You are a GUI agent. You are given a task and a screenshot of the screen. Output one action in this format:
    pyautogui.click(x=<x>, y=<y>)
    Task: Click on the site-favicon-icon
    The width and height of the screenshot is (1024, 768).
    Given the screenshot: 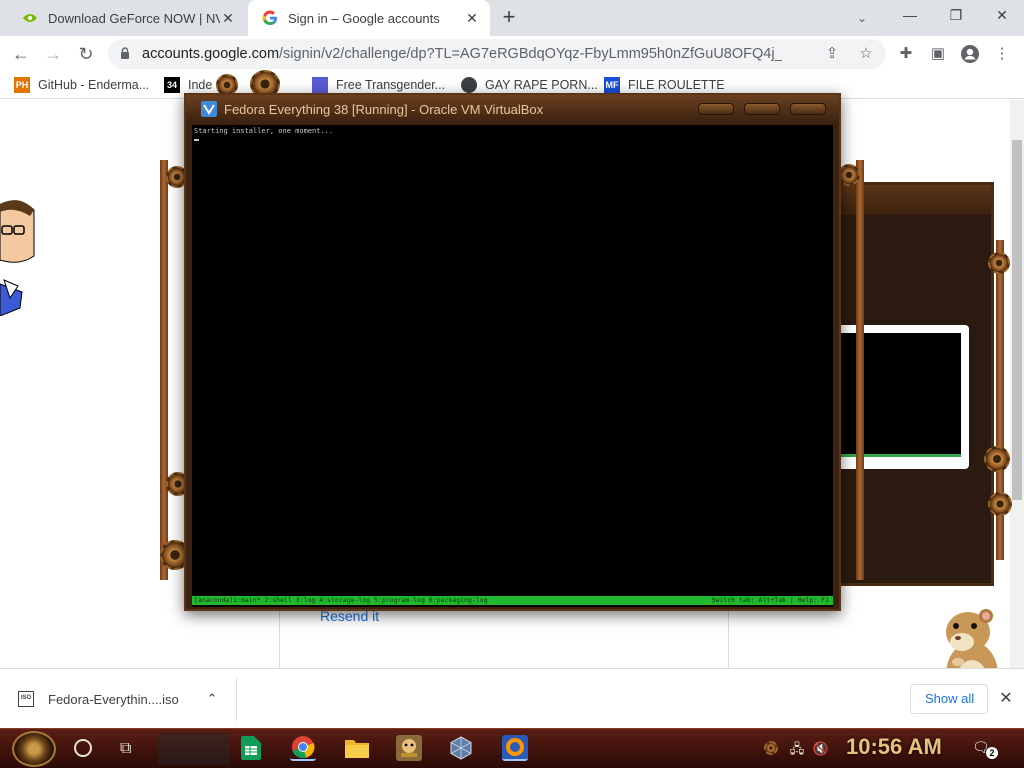 What is the action you would take?
    pyautogui.click(x=320, y=85)
    